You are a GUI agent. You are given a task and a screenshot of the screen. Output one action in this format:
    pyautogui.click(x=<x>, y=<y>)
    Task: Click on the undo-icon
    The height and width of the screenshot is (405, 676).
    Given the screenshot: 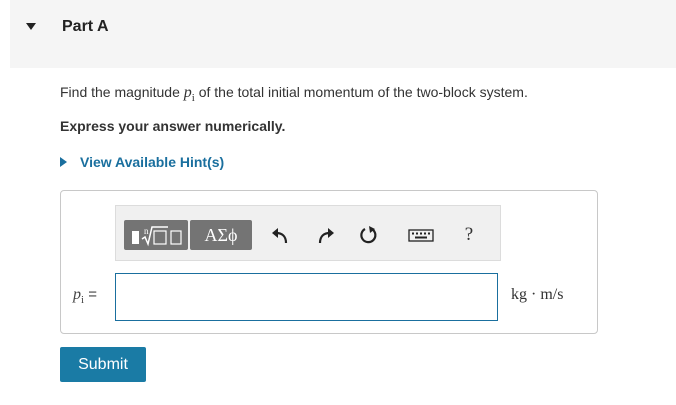 What is the action you would take?
    pyautogui.click(x=280, y=236)
    